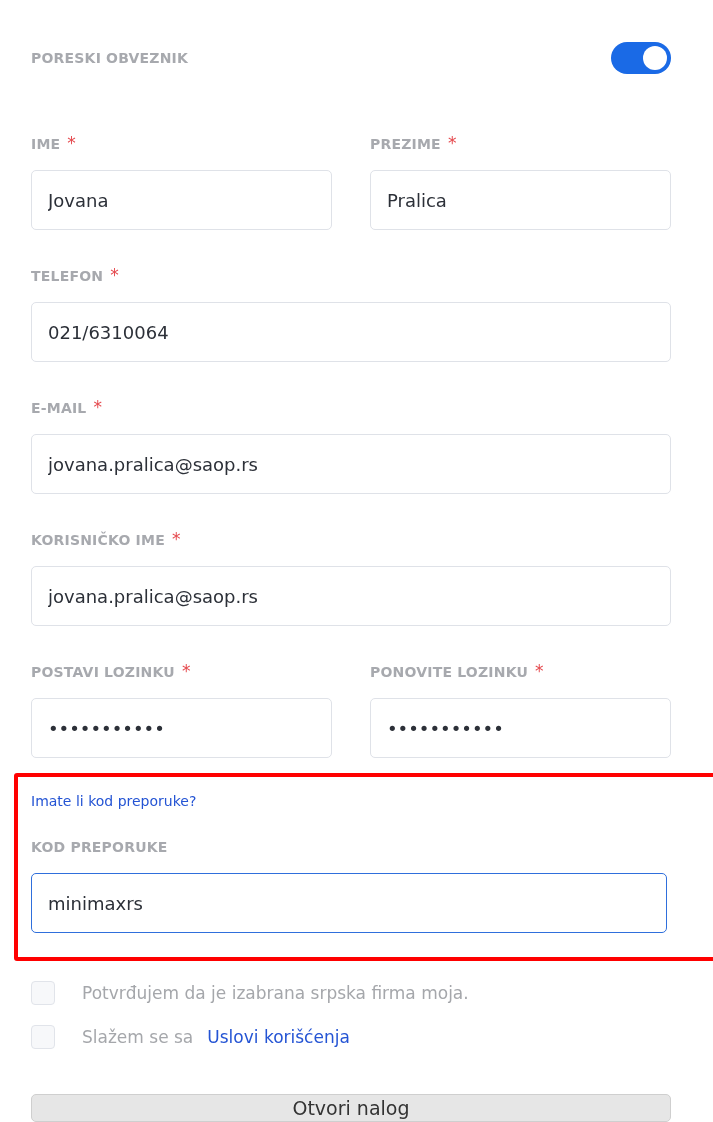 The width and height of the screenshot is (713, 1122). Describe the element at coordinates (98, 540) in the screenshot. I see `field-label: KORISNIČKO IME` at that location.